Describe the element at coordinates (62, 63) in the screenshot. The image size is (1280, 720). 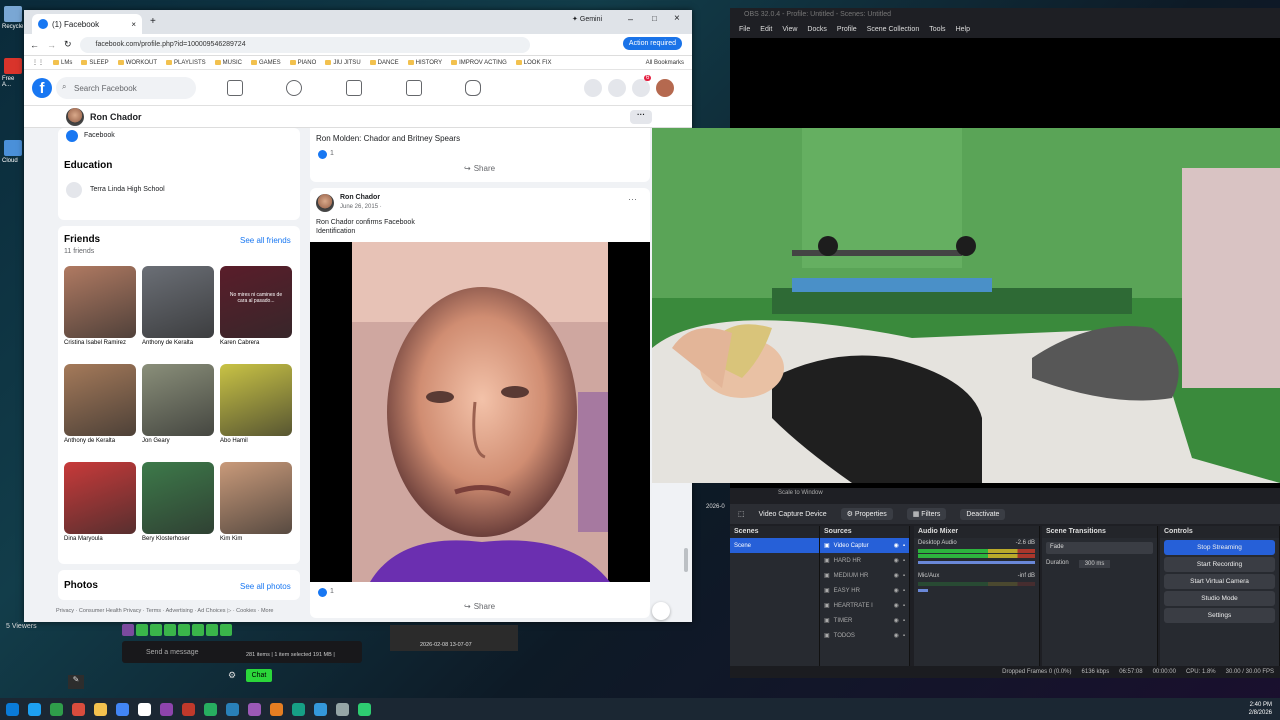
I see `bookmark-item: LMs` at that location.